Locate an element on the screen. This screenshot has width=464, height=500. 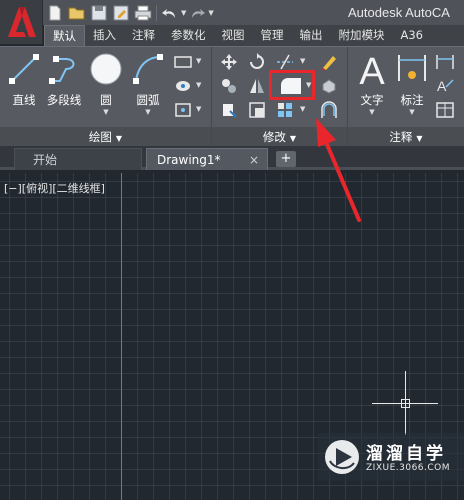
watermark-url: ZIXUE.3066.COM is located at coordinates (408, 468).